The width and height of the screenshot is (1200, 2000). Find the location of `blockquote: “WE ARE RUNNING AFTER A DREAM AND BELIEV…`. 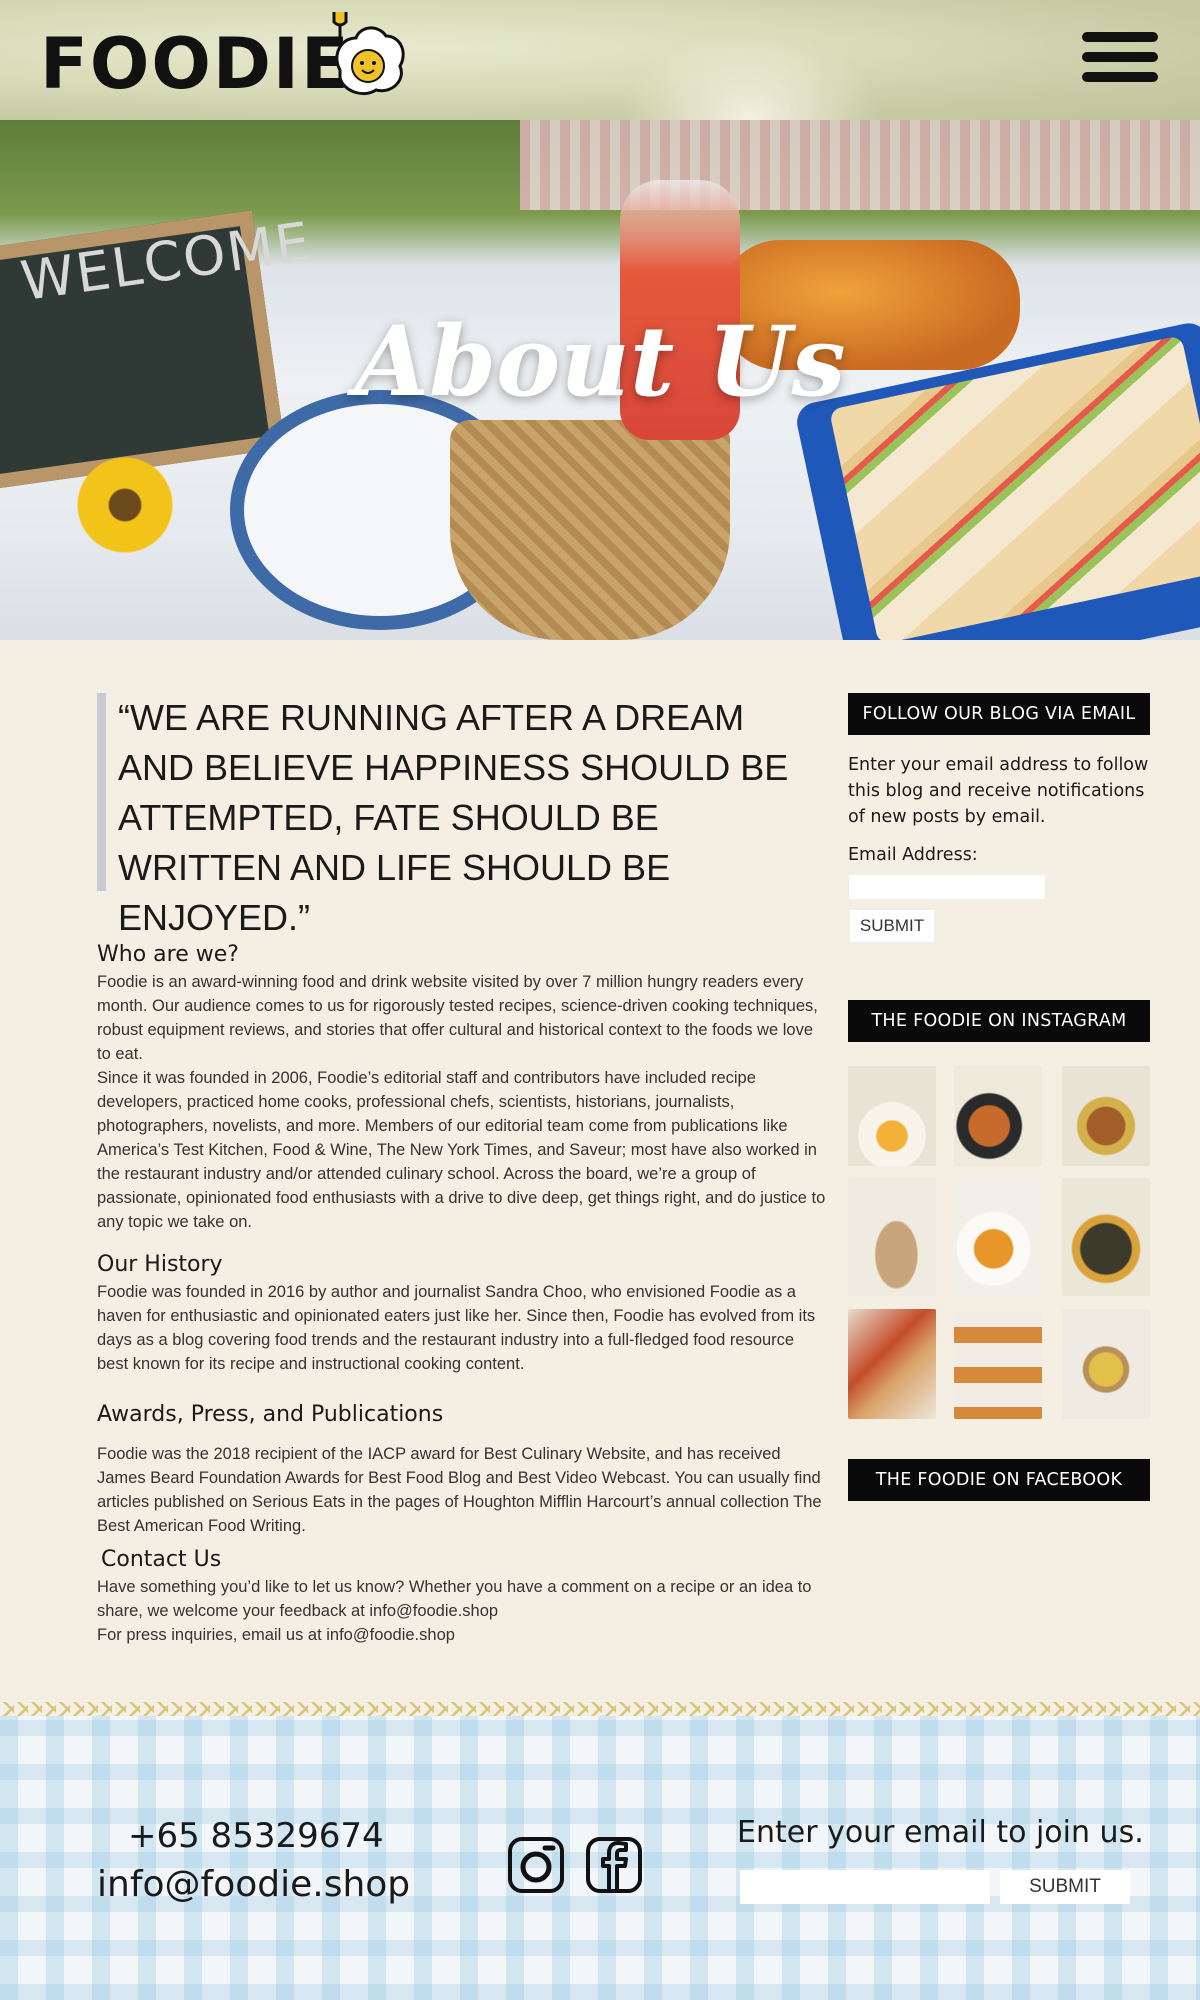

blockquote: “WE ARE RUNNING AFTER A DREAM AND BELIEV… is located at coordinates (461, 815).